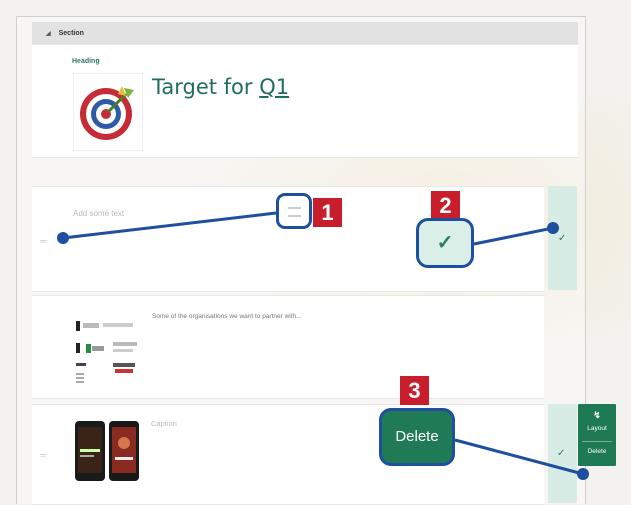 The height and width of the screenshot is (505, 631). Describe the element at coordinates (445, 243) in the screenshot. I see `zoomed-check-button: ✓` at that location.